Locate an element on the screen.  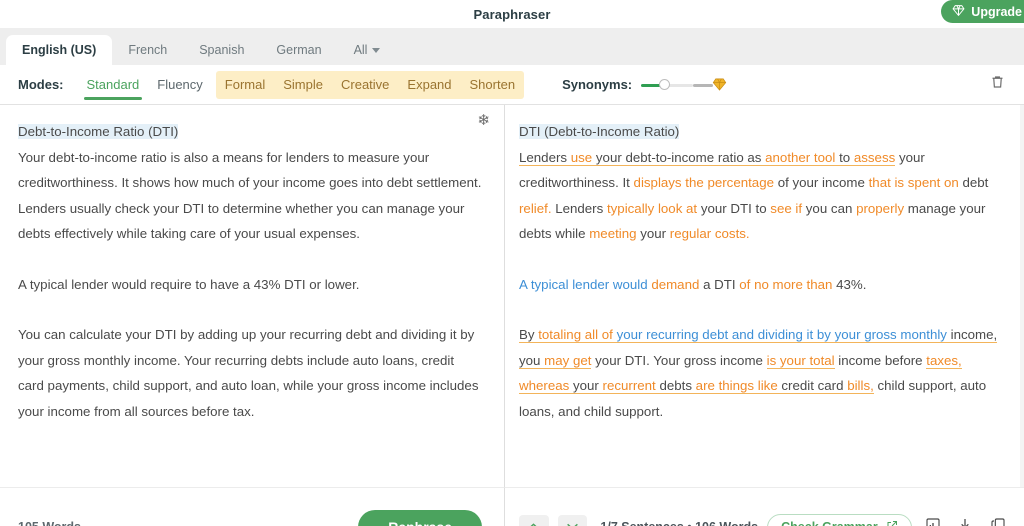
mode-simple: Simple is located at coordinates (303, 85).